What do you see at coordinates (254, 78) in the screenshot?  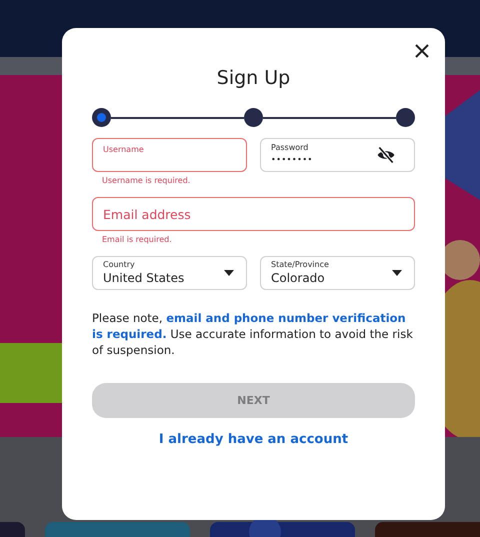 I see `dialog-title: Sign Up` at bounding box center [254, 78].